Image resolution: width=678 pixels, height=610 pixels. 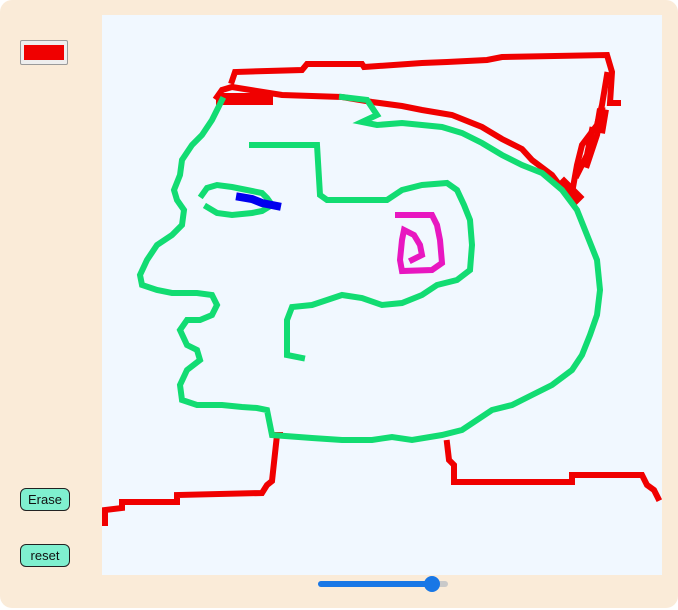 What do you see at coordinates (432, 584) in the screenshot?
I see `slider-thumb` at bounding box center [432, 584].